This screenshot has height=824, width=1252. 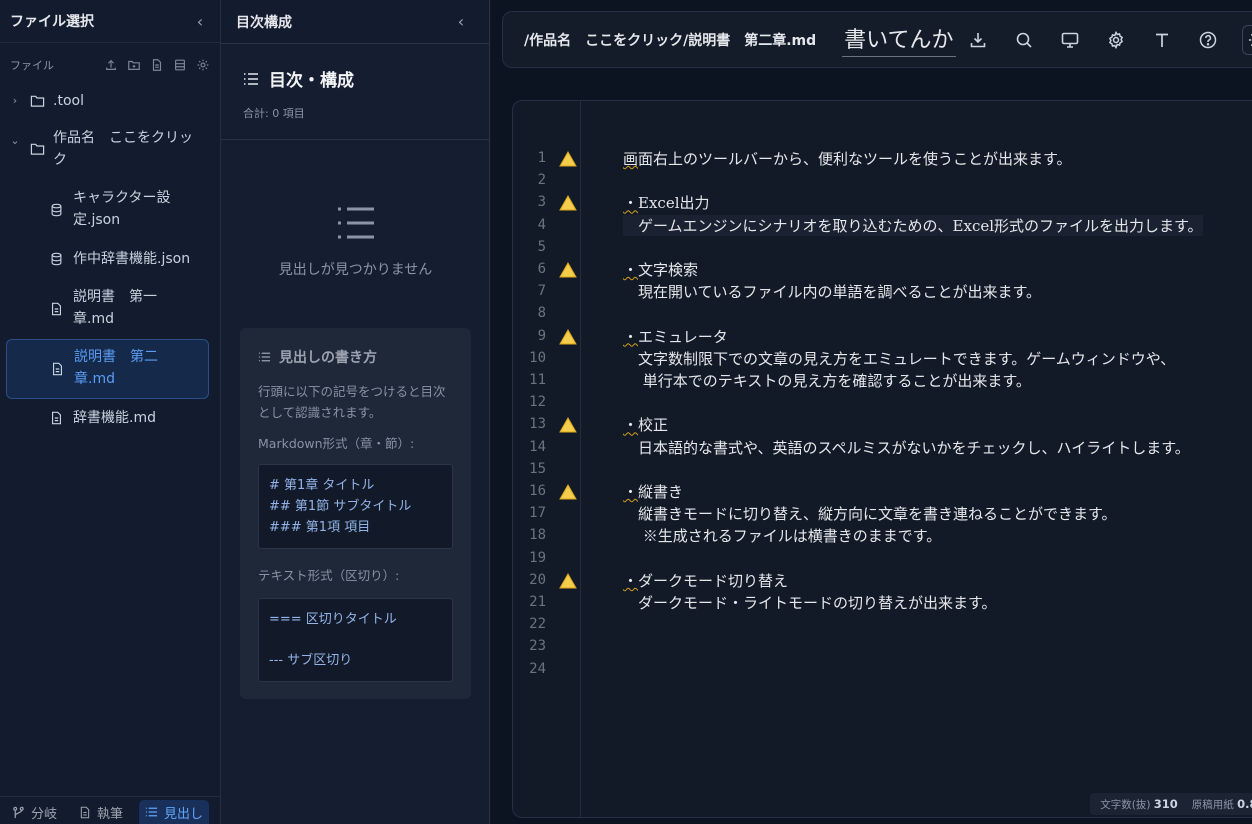 What do you see at coordinates (541, 202) in the screenshot?
I see `line-number: 3` at bounding box center [541, 202].